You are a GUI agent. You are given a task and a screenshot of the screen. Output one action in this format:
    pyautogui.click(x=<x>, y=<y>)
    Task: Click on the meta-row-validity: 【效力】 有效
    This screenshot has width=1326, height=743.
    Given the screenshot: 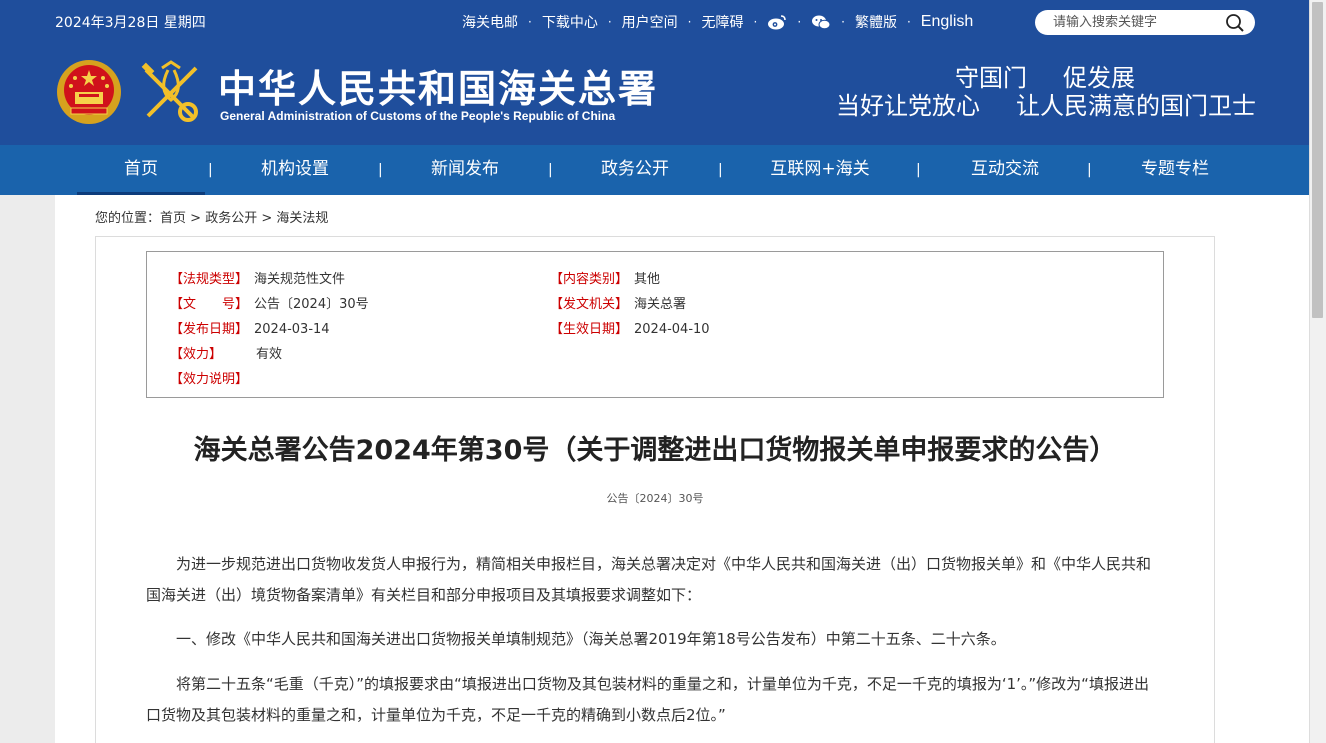 What is the action you would take?
    pyautogui.click(x=226, y=354)
    